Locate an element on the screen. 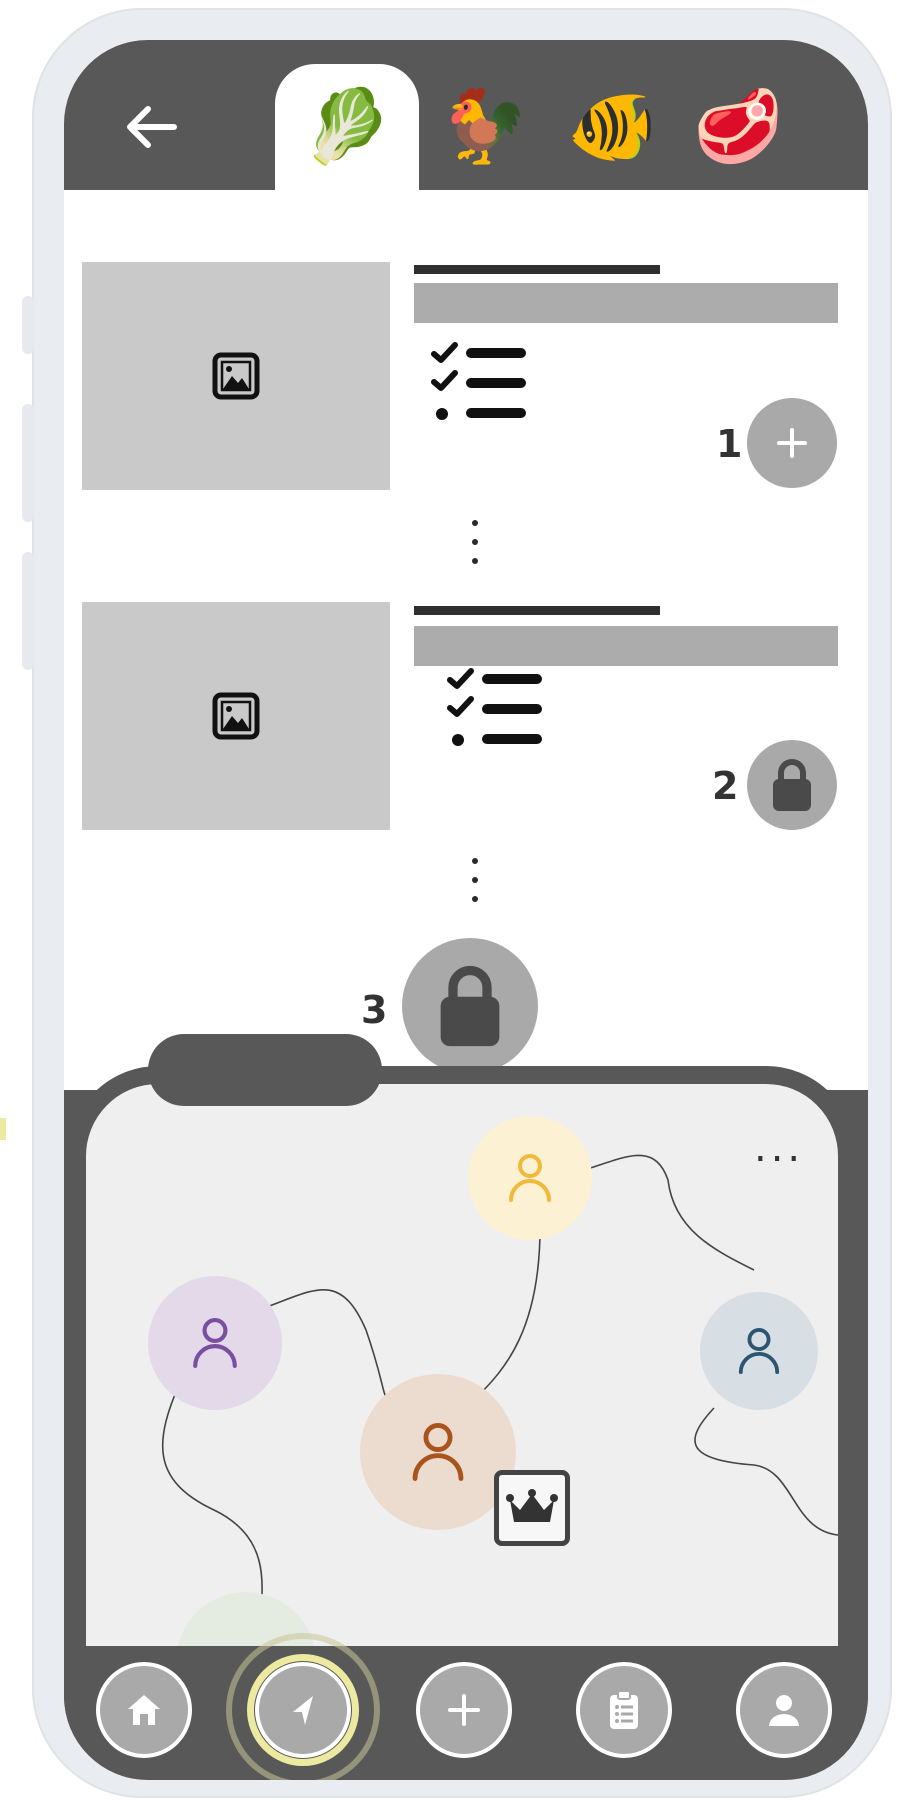  panel-drag-handle is located at coordinates (265, 1070).